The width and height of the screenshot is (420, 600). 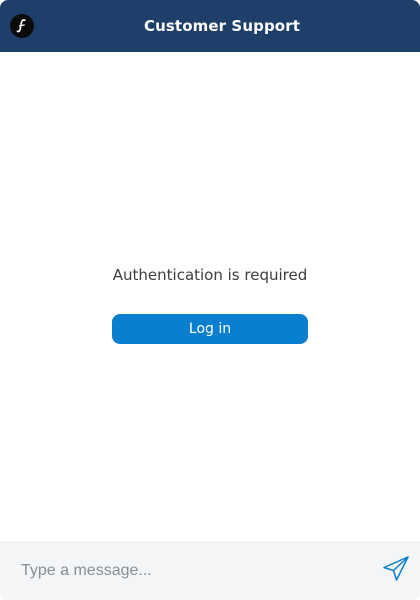 What do you see at coordinates (210, 329) in the screenshot?
I see `login-button: Log in` at bounding box center [210, 329].